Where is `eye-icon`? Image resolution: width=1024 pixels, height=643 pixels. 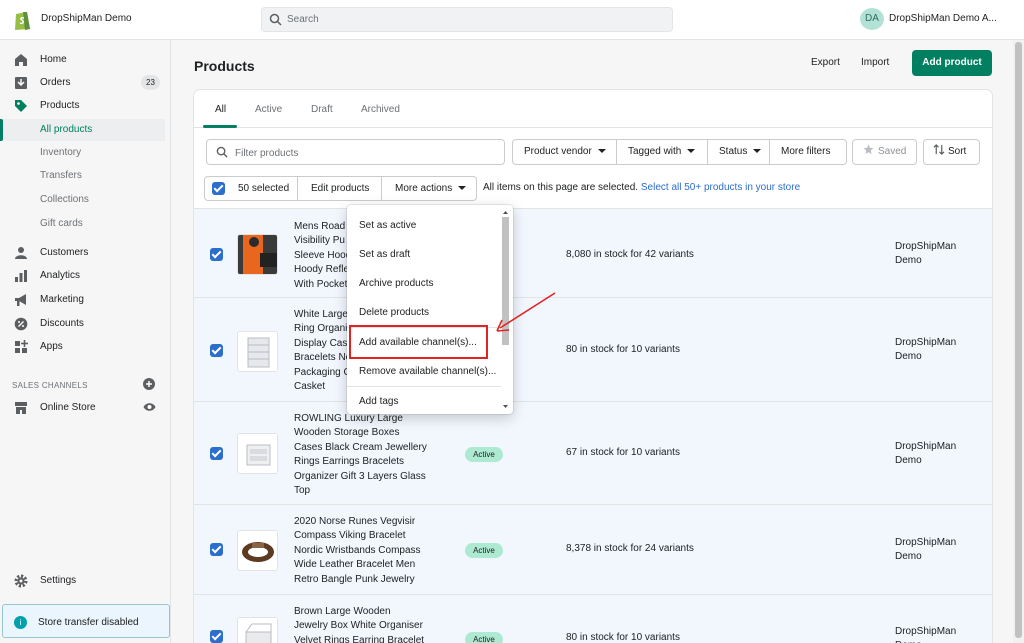 eye-icon is located at coordinates (149, 407).